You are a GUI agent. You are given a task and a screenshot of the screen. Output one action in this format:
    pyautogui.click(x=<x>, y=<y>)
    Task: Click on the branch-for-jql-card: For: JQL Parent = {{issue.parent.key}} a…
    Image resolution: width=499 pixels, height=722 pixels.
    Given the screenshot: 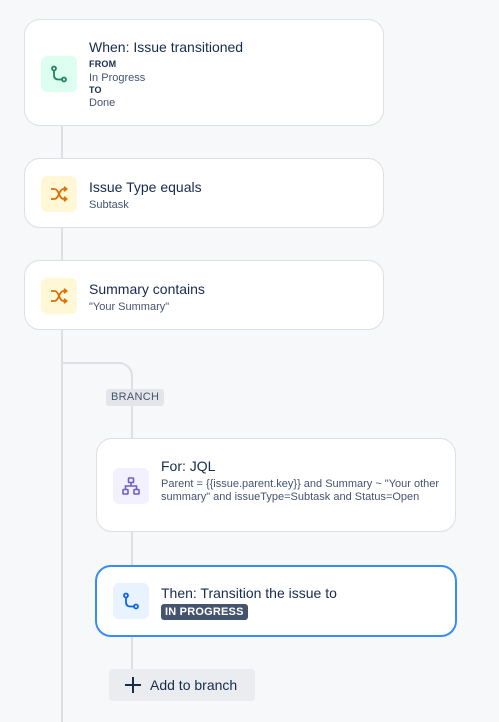 What is the action you would take?
    pyautogui.click(x=276, y=485)
    